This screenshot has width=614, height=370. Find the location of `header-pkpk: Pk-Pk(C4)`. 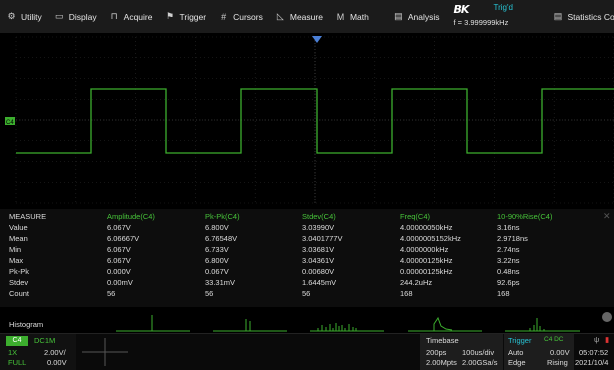

header-pkpk: Pk-Pk(C4) is located at coordinates (222, 216).